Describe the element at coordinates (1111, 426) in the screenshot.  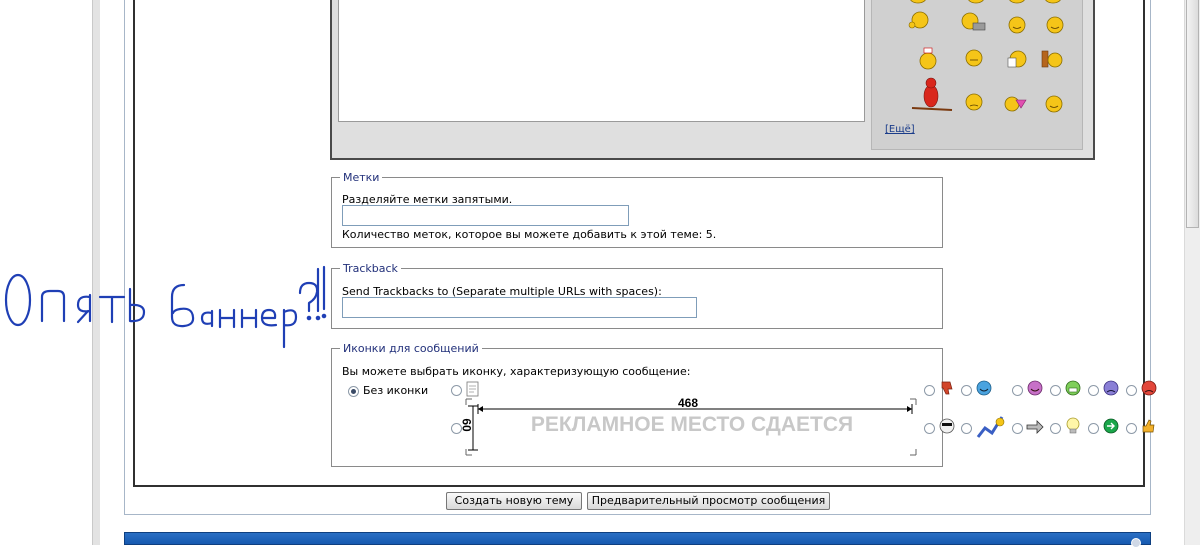
I see `green-arrow-icon` at that location.